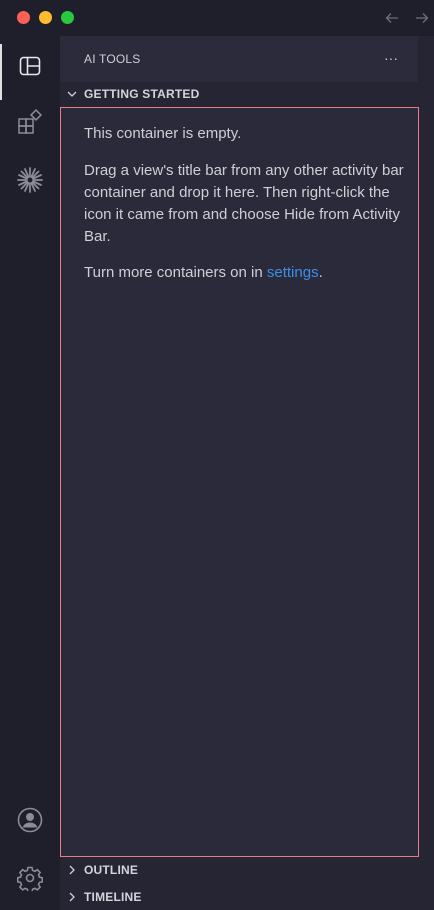 The width and height of the screenshot is (434, 910). What do you see at coordinates (217, 18) in the screenshot?
I see `title-bar` at bounding box center [217, 18].